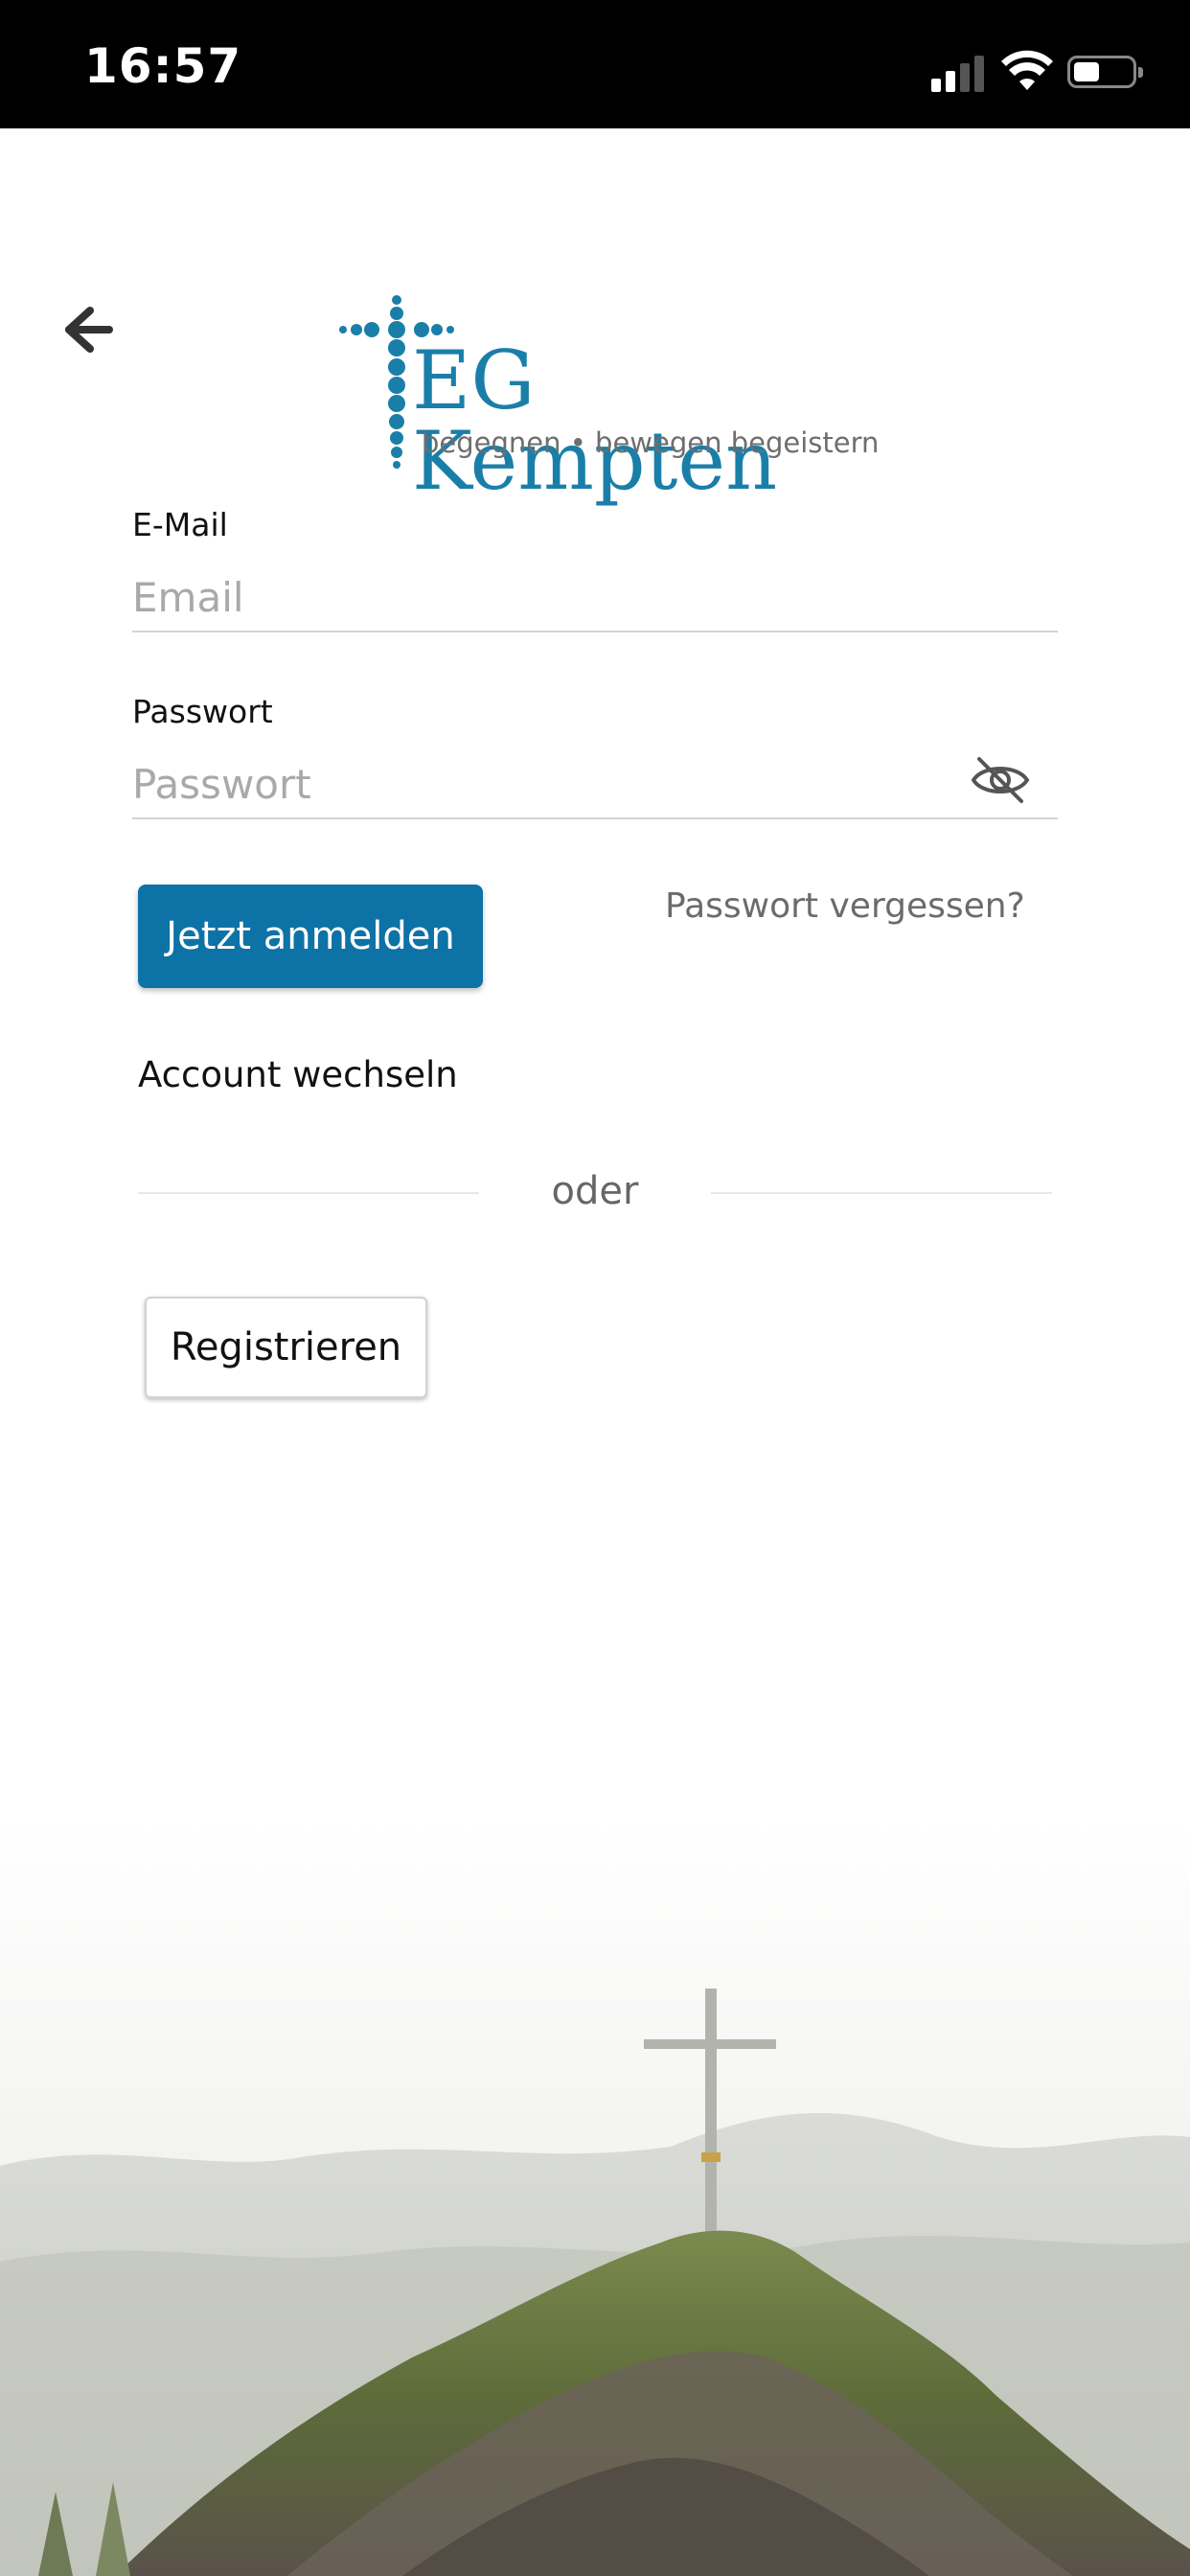 The width and height of the screenshot is (1190, 2576). Describe the element at coordinates (311, 936) in the screenshot. I see `login-button: Jetzt anmelden` at that location.